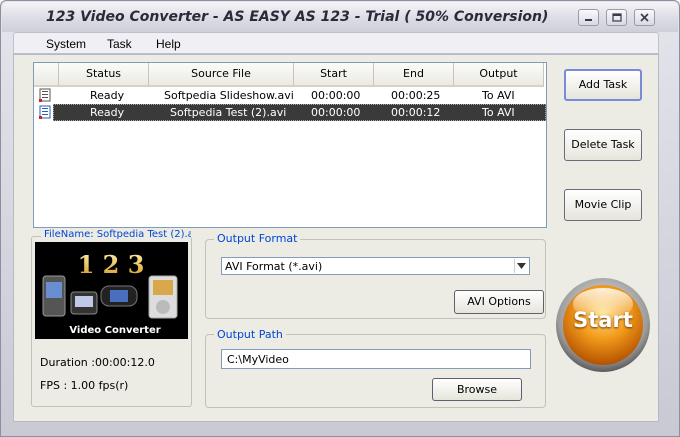 Image resolution: width=680 pixels, height=437 pixels. I want to click on add-task-button: Add Task, so click(603, 85).